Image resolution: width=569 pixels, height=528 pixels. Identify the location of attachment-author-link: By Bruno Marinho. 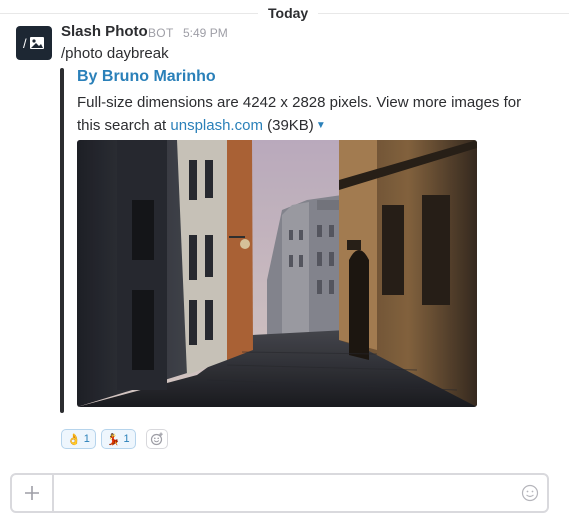
(146, 77).